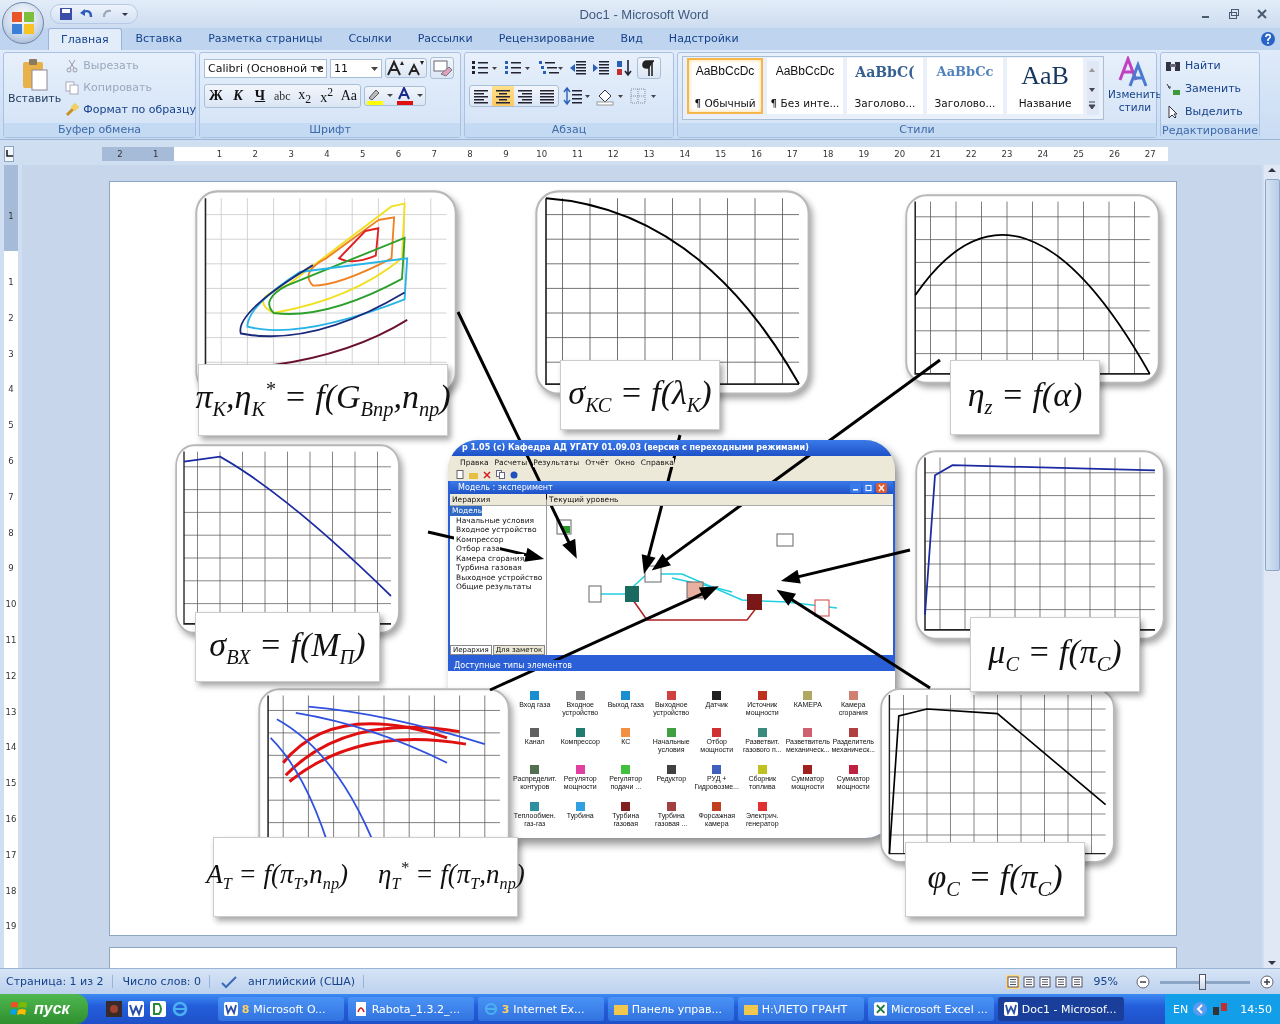 The height and width of the screenshot is (1024, 1280). What do you see at coordinates (66, 14) in the screenshot?
I see `save-icon` at bounding box center [66, 14].